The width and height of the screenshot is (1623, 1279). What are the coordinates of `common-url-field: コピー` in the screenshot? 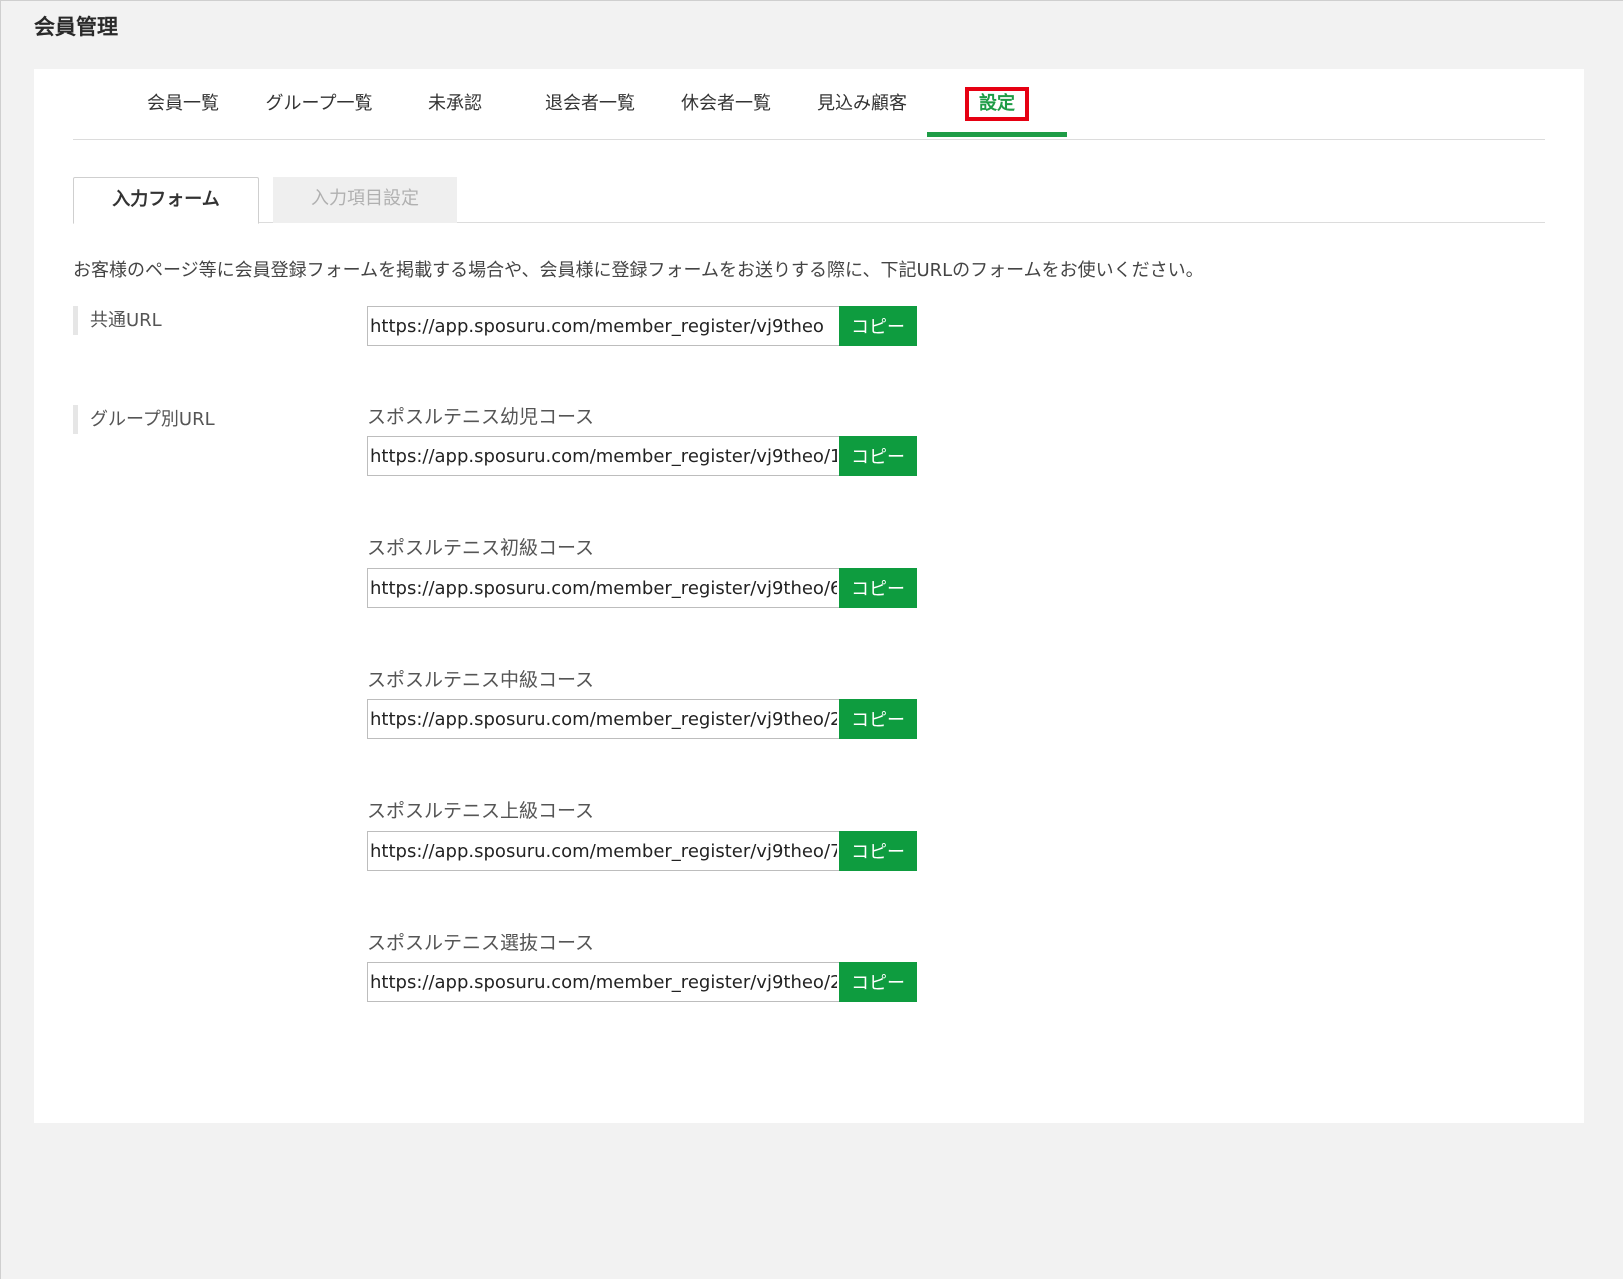 It's located at (642, 326).